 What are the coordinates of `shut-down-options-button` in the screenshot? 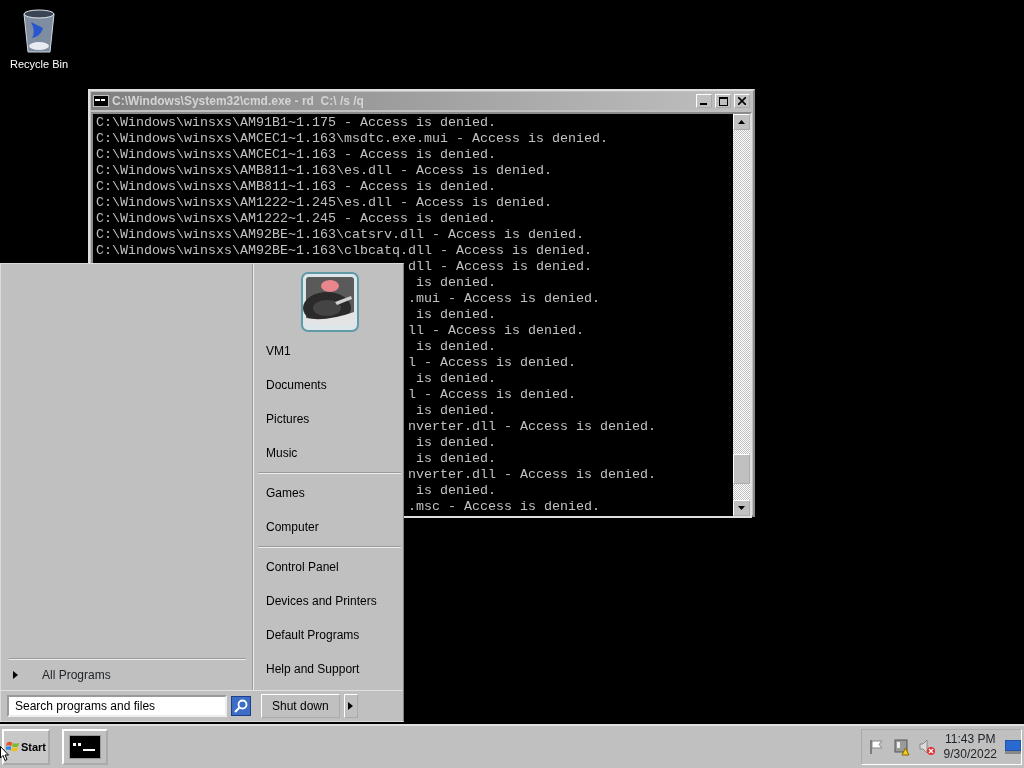 It's located at (350, 706).